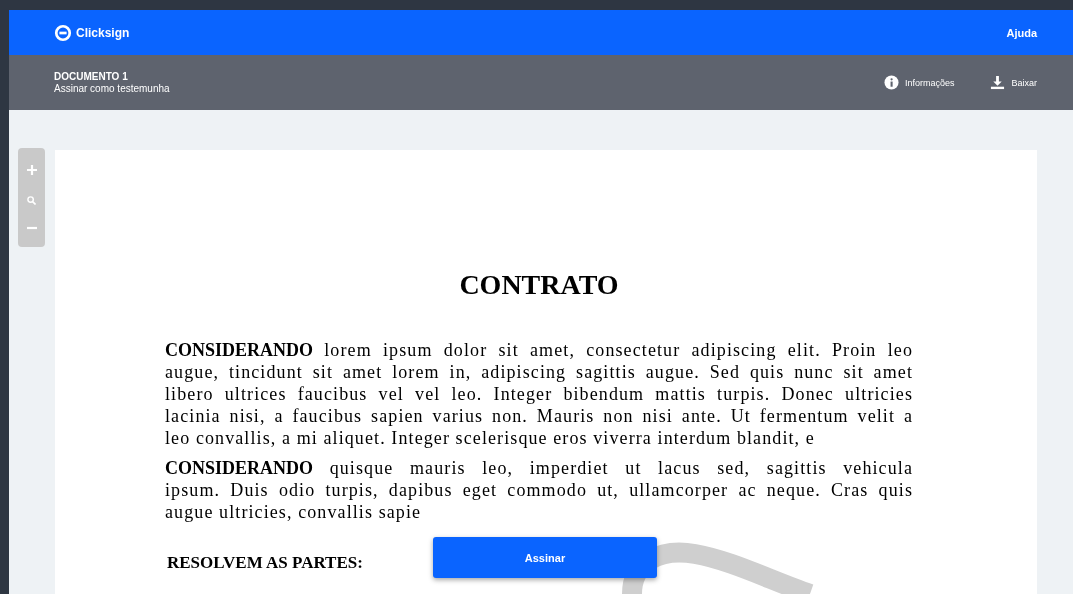  I want to click on info-button: Informações, so click(919, 82).